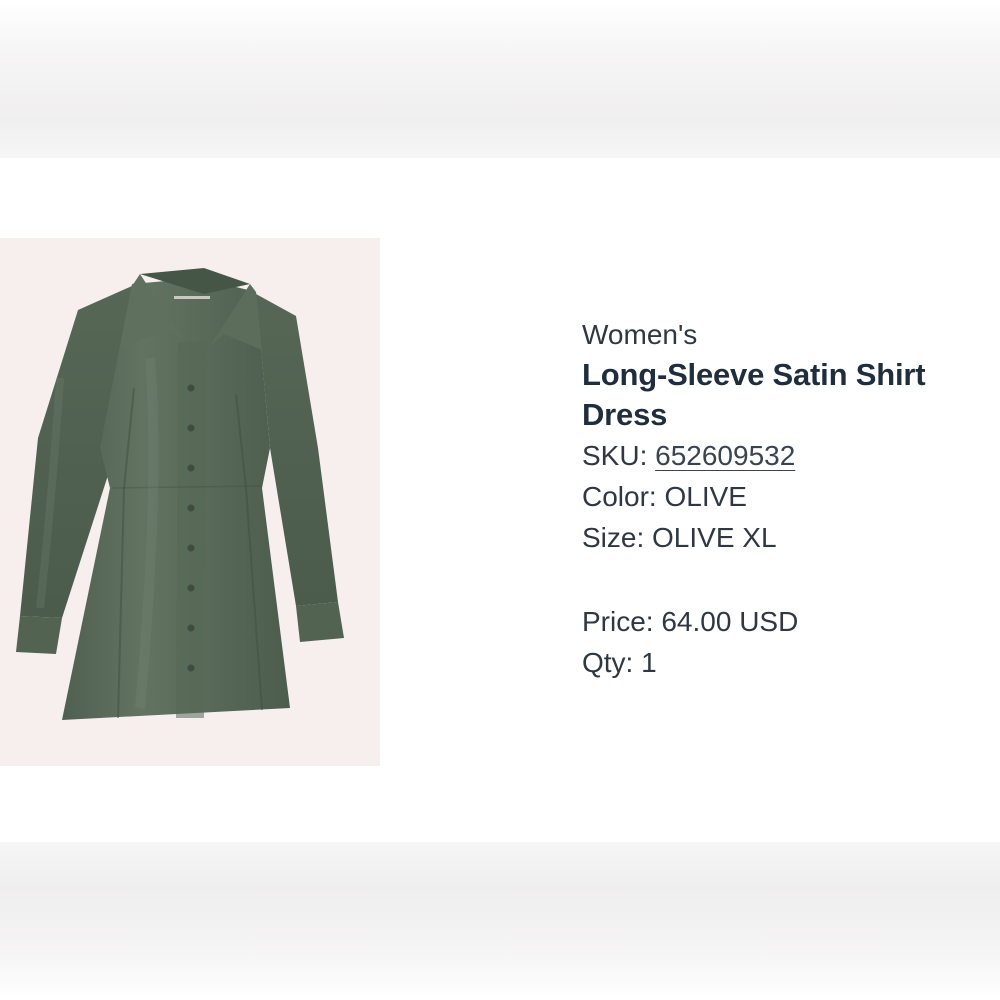 The image size is (1000, 1000). I want to click on price-row: Price: 64.00 USD, so click(787, 621).